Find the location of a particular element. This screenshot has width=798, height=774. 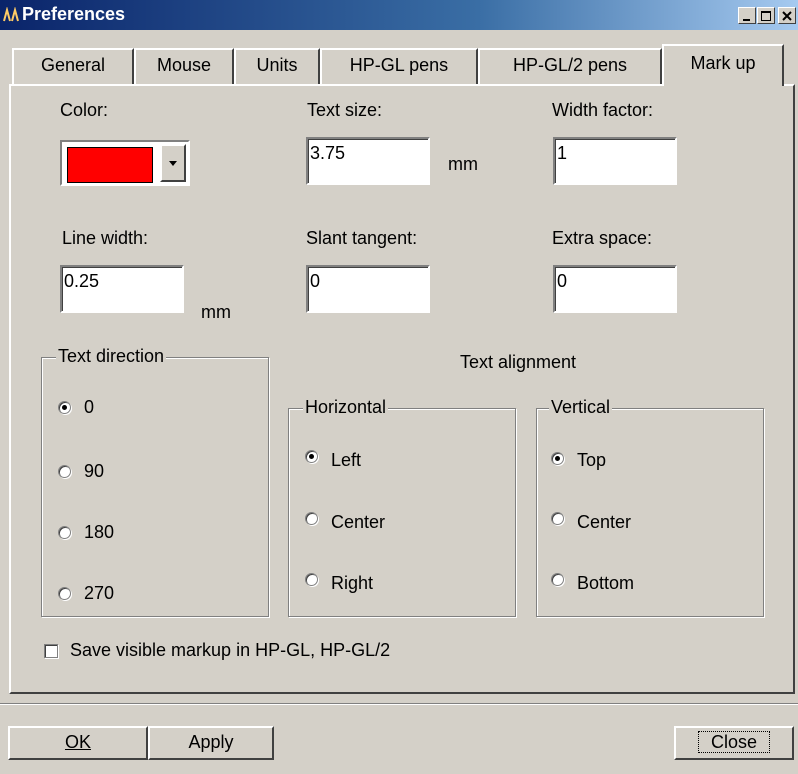

app-icon is located at coordinates (11, 14).